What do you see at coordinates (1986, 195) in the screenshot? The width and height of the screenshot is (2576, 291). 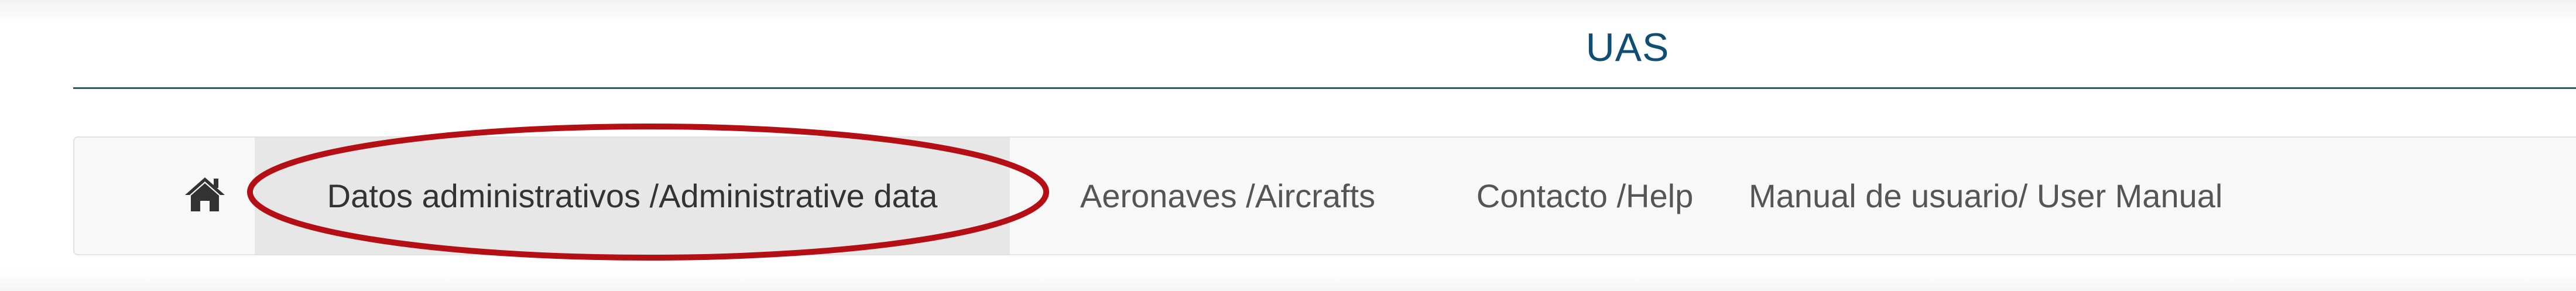 I see `nav-item-label: Manual de usuario/ User Manual` at bounding box center [1986, 195].